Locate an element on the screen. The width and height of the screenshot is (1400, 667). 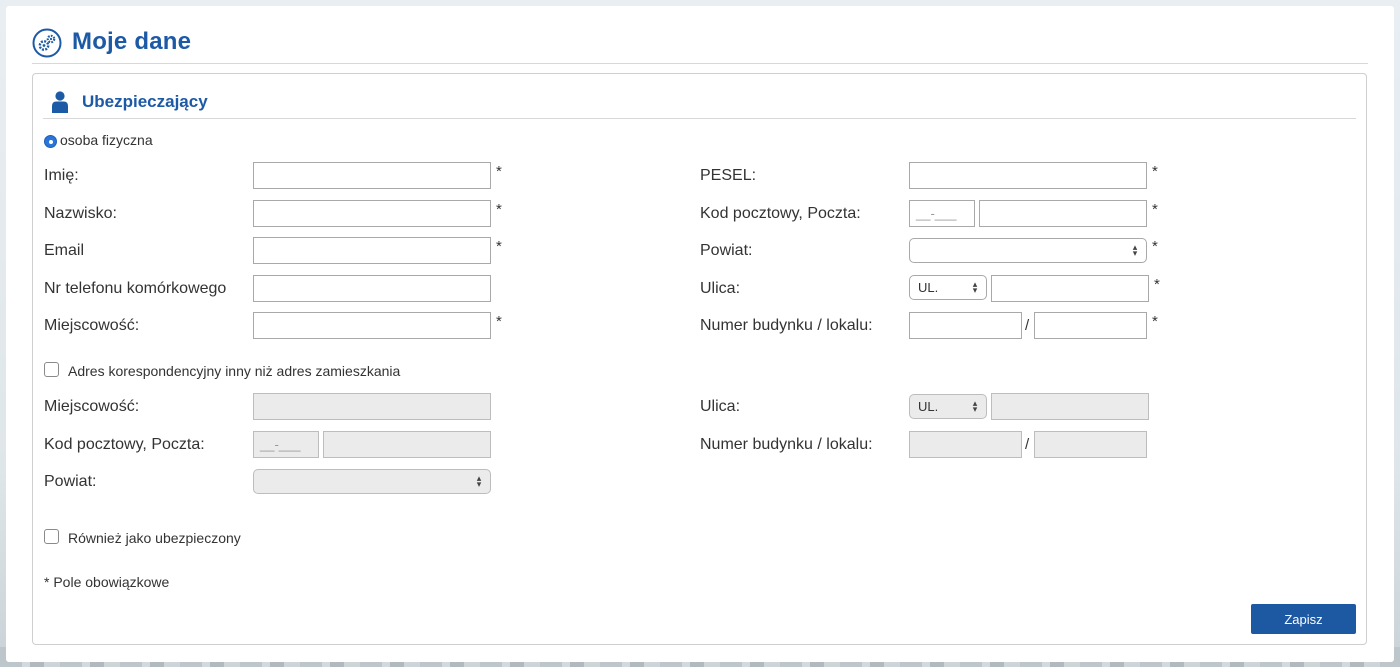
building-label: Numer budynku / lokalu: is located at coordinates (786, 325).